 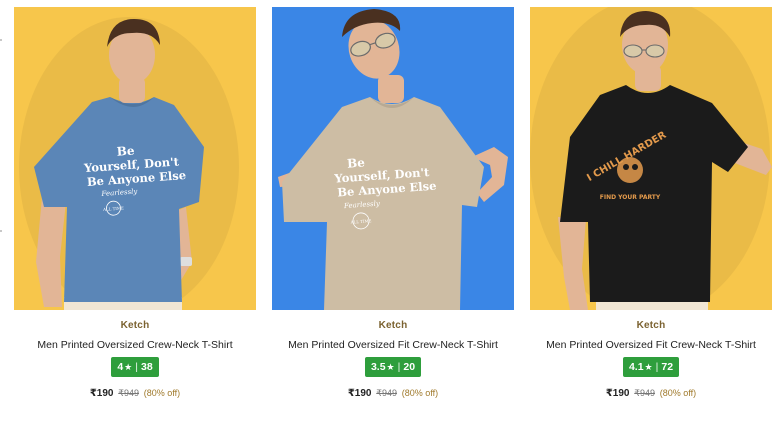 What do you see at coordinates (636, 367) in the screenshot?
I see `rating-value: 4.1` at bounding box center [636, 367].